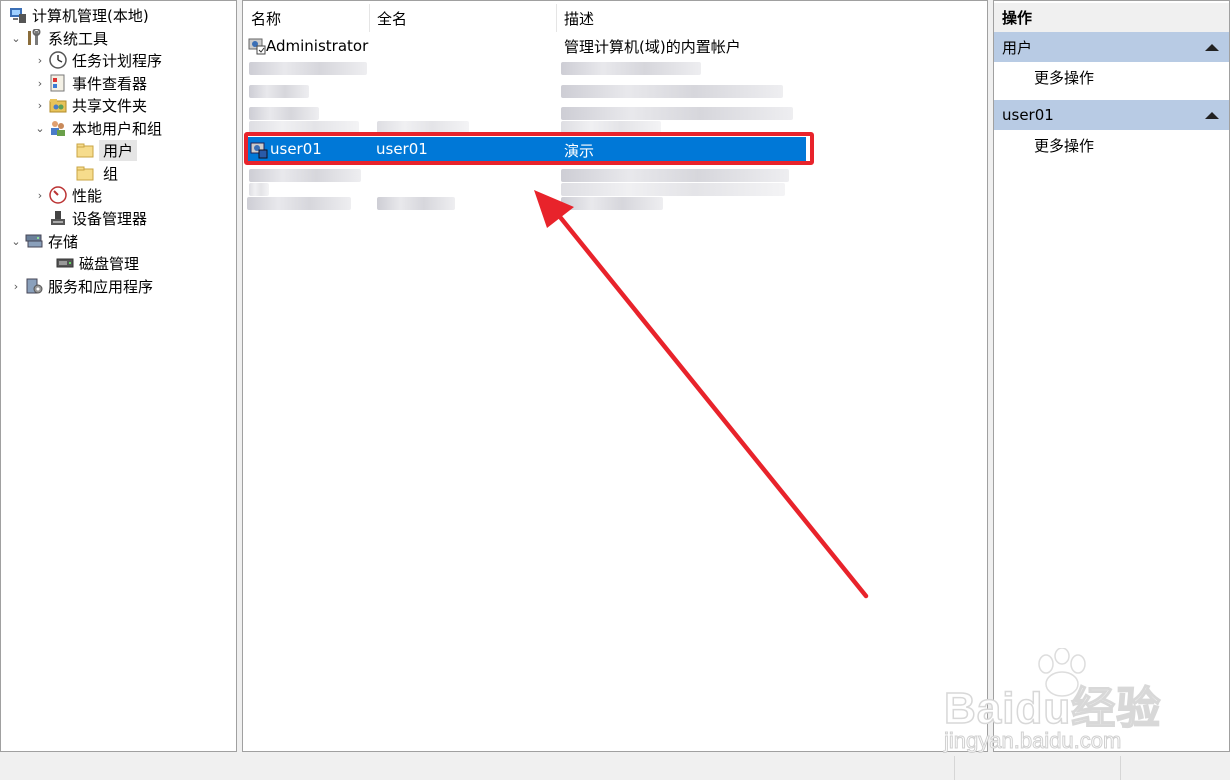  Describe the element at coordinates (43, 241) in the screenshot. I see `tree-node-storage: ⌄ 存储` at that location.